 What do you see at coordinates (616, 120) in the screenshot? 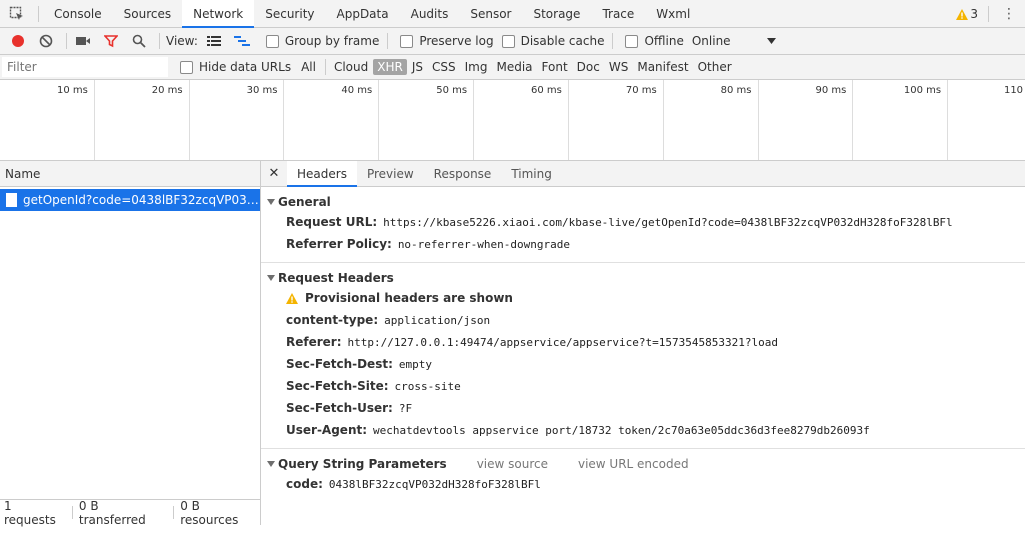
I see `timeline-tick: 70 ms` at bounding box center [616, 120].